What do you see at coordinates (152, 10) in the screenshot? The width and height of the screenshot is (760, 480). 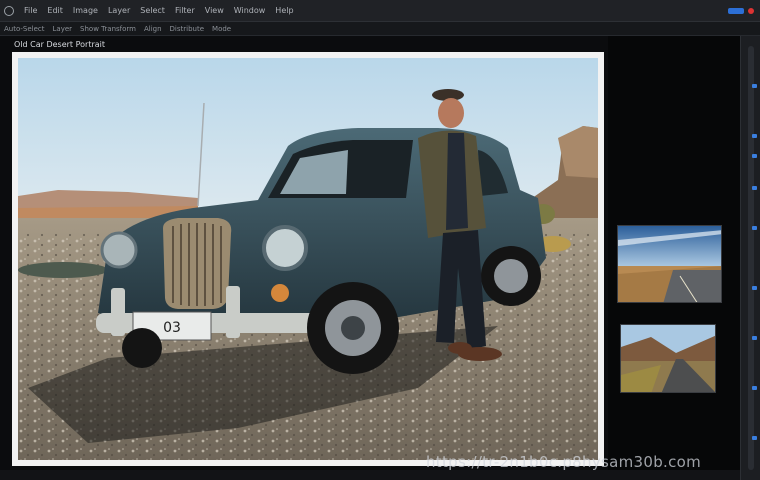 I see `menu-select: Select` at bounding box center [152, 10].